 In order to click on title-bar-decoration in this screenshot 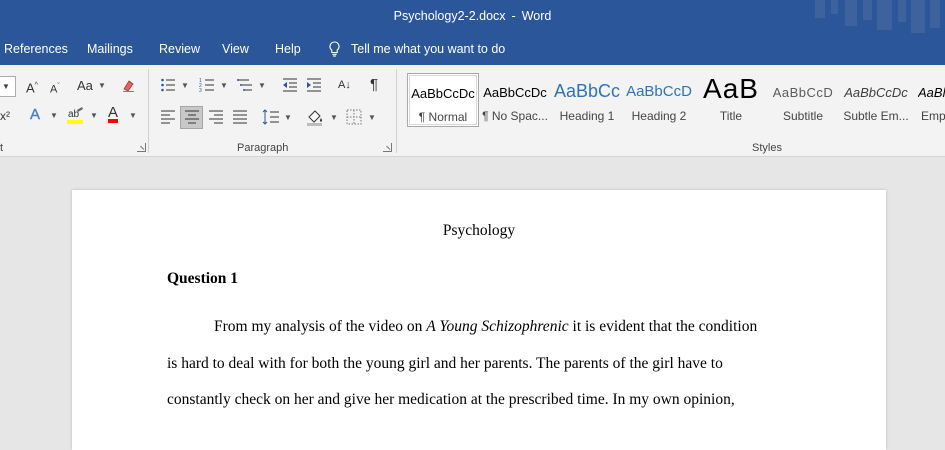, I will do `click(880, 18)`.